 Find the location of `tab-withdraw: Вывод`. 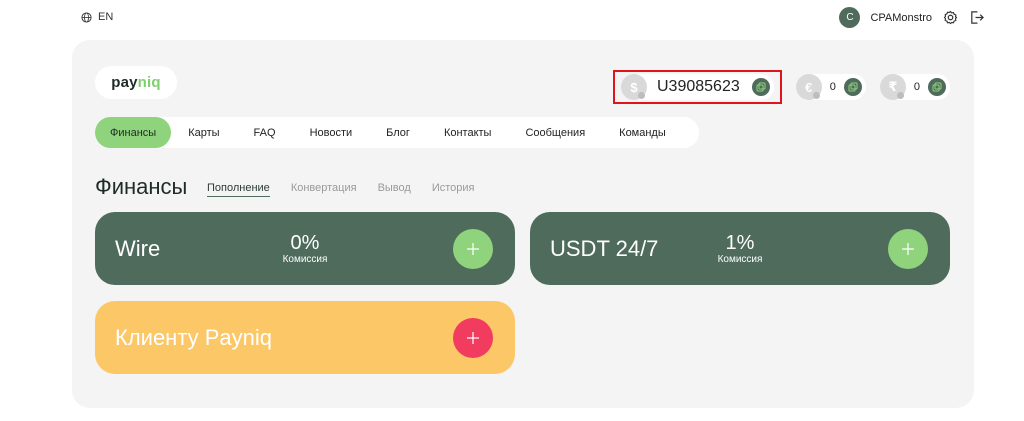

tab-withdraw: Вывод is located at coordinates (394, 189).